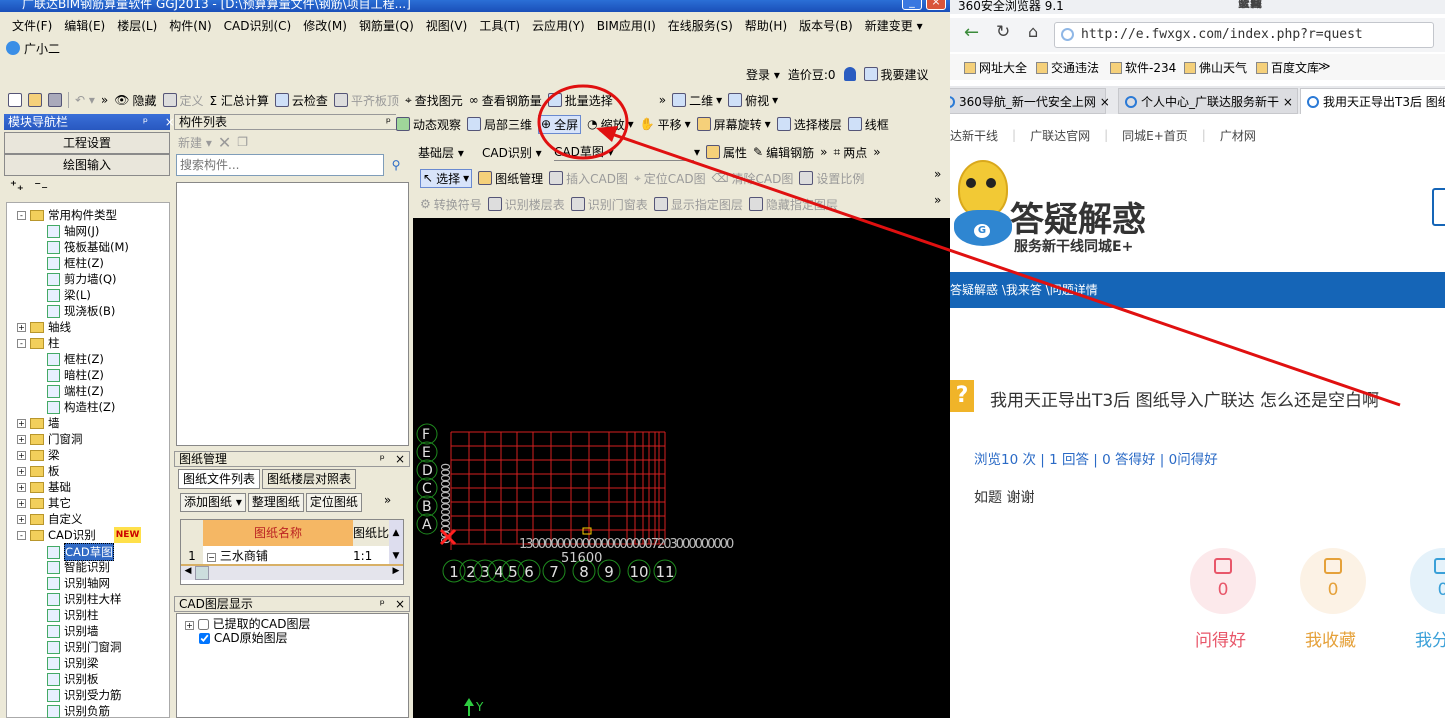 The image size is (1445, 718). What do you see at coordinates (41, 186) in the screenshot?
I see `collapse-all-icon: ⁻₋` at bounding box center [41, 186].